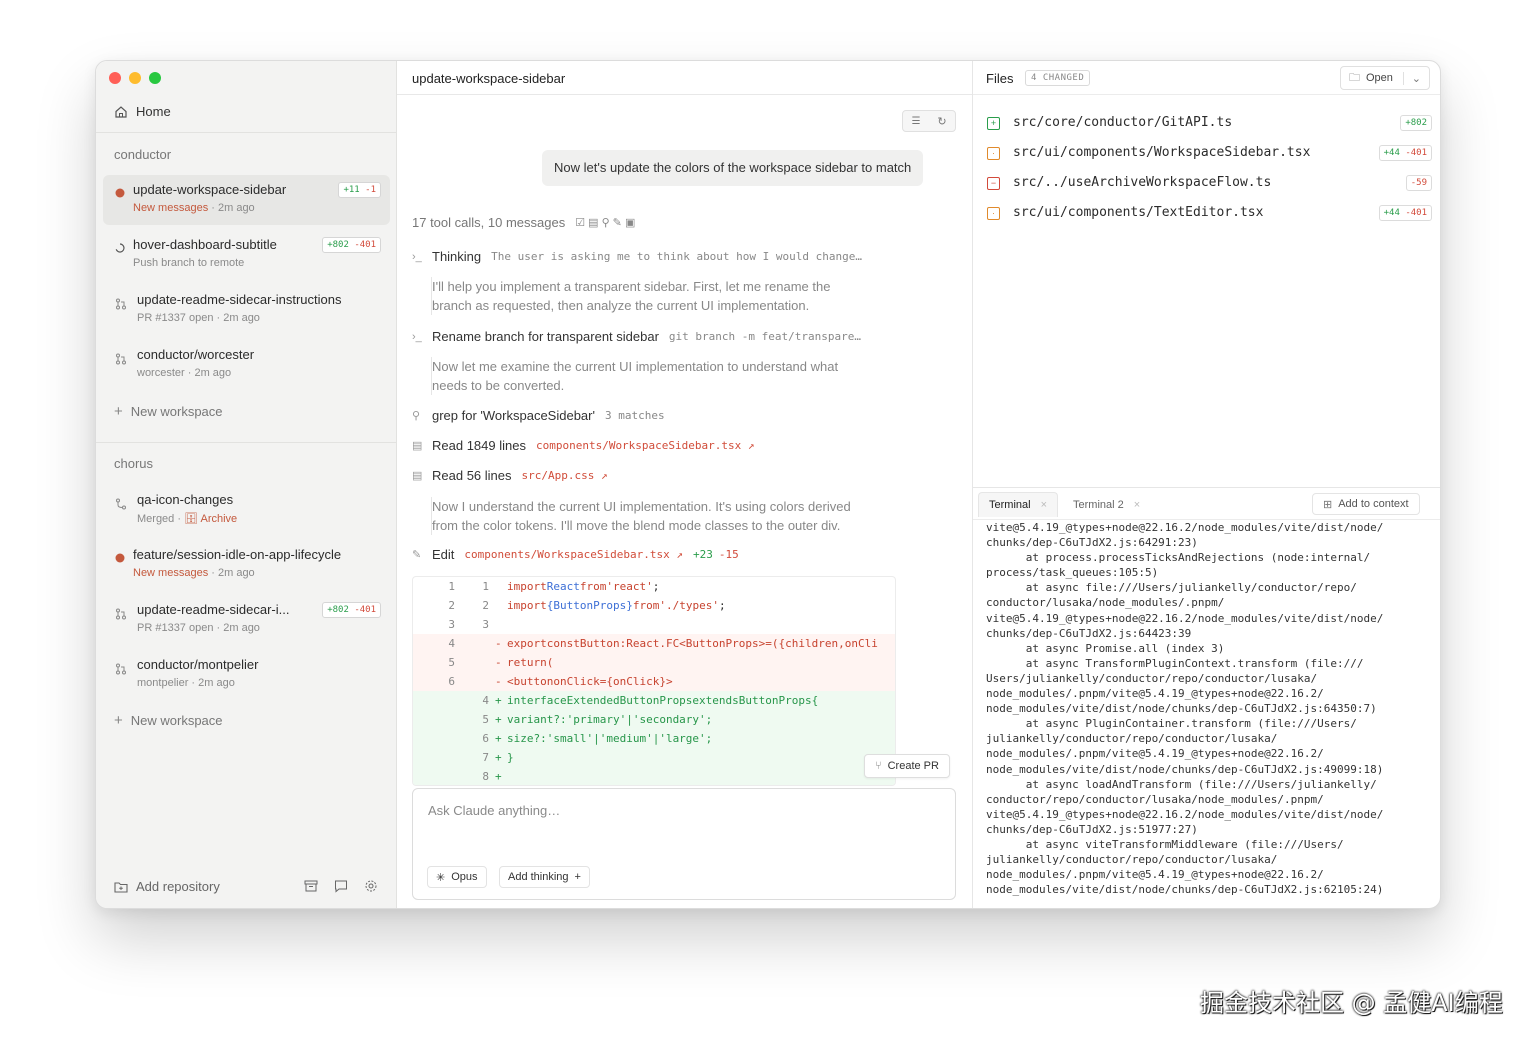 This screenshot has width=1536, height=1038. What do you see at coordinates (134, 463) in the screenshot?
I see `repo-label-chorus: chorus` at bounding box center [134, 463].